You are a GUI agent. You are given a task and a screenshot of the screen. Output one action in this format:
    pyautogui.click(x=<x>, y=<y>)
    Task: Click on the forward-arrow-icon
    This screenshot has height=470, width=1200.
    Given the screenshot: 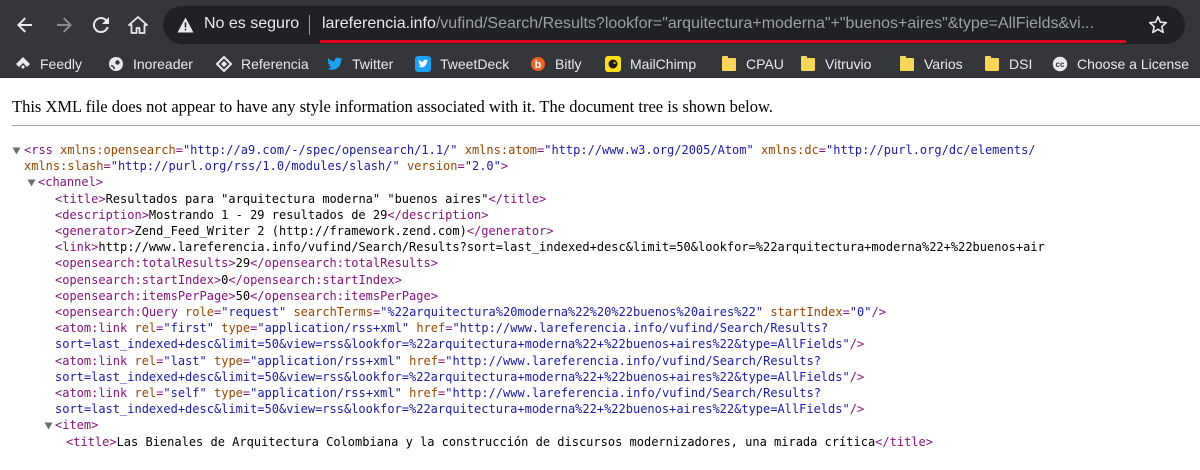 What is the action you would take?
    pyautogui.click(x=64, y=25)
    